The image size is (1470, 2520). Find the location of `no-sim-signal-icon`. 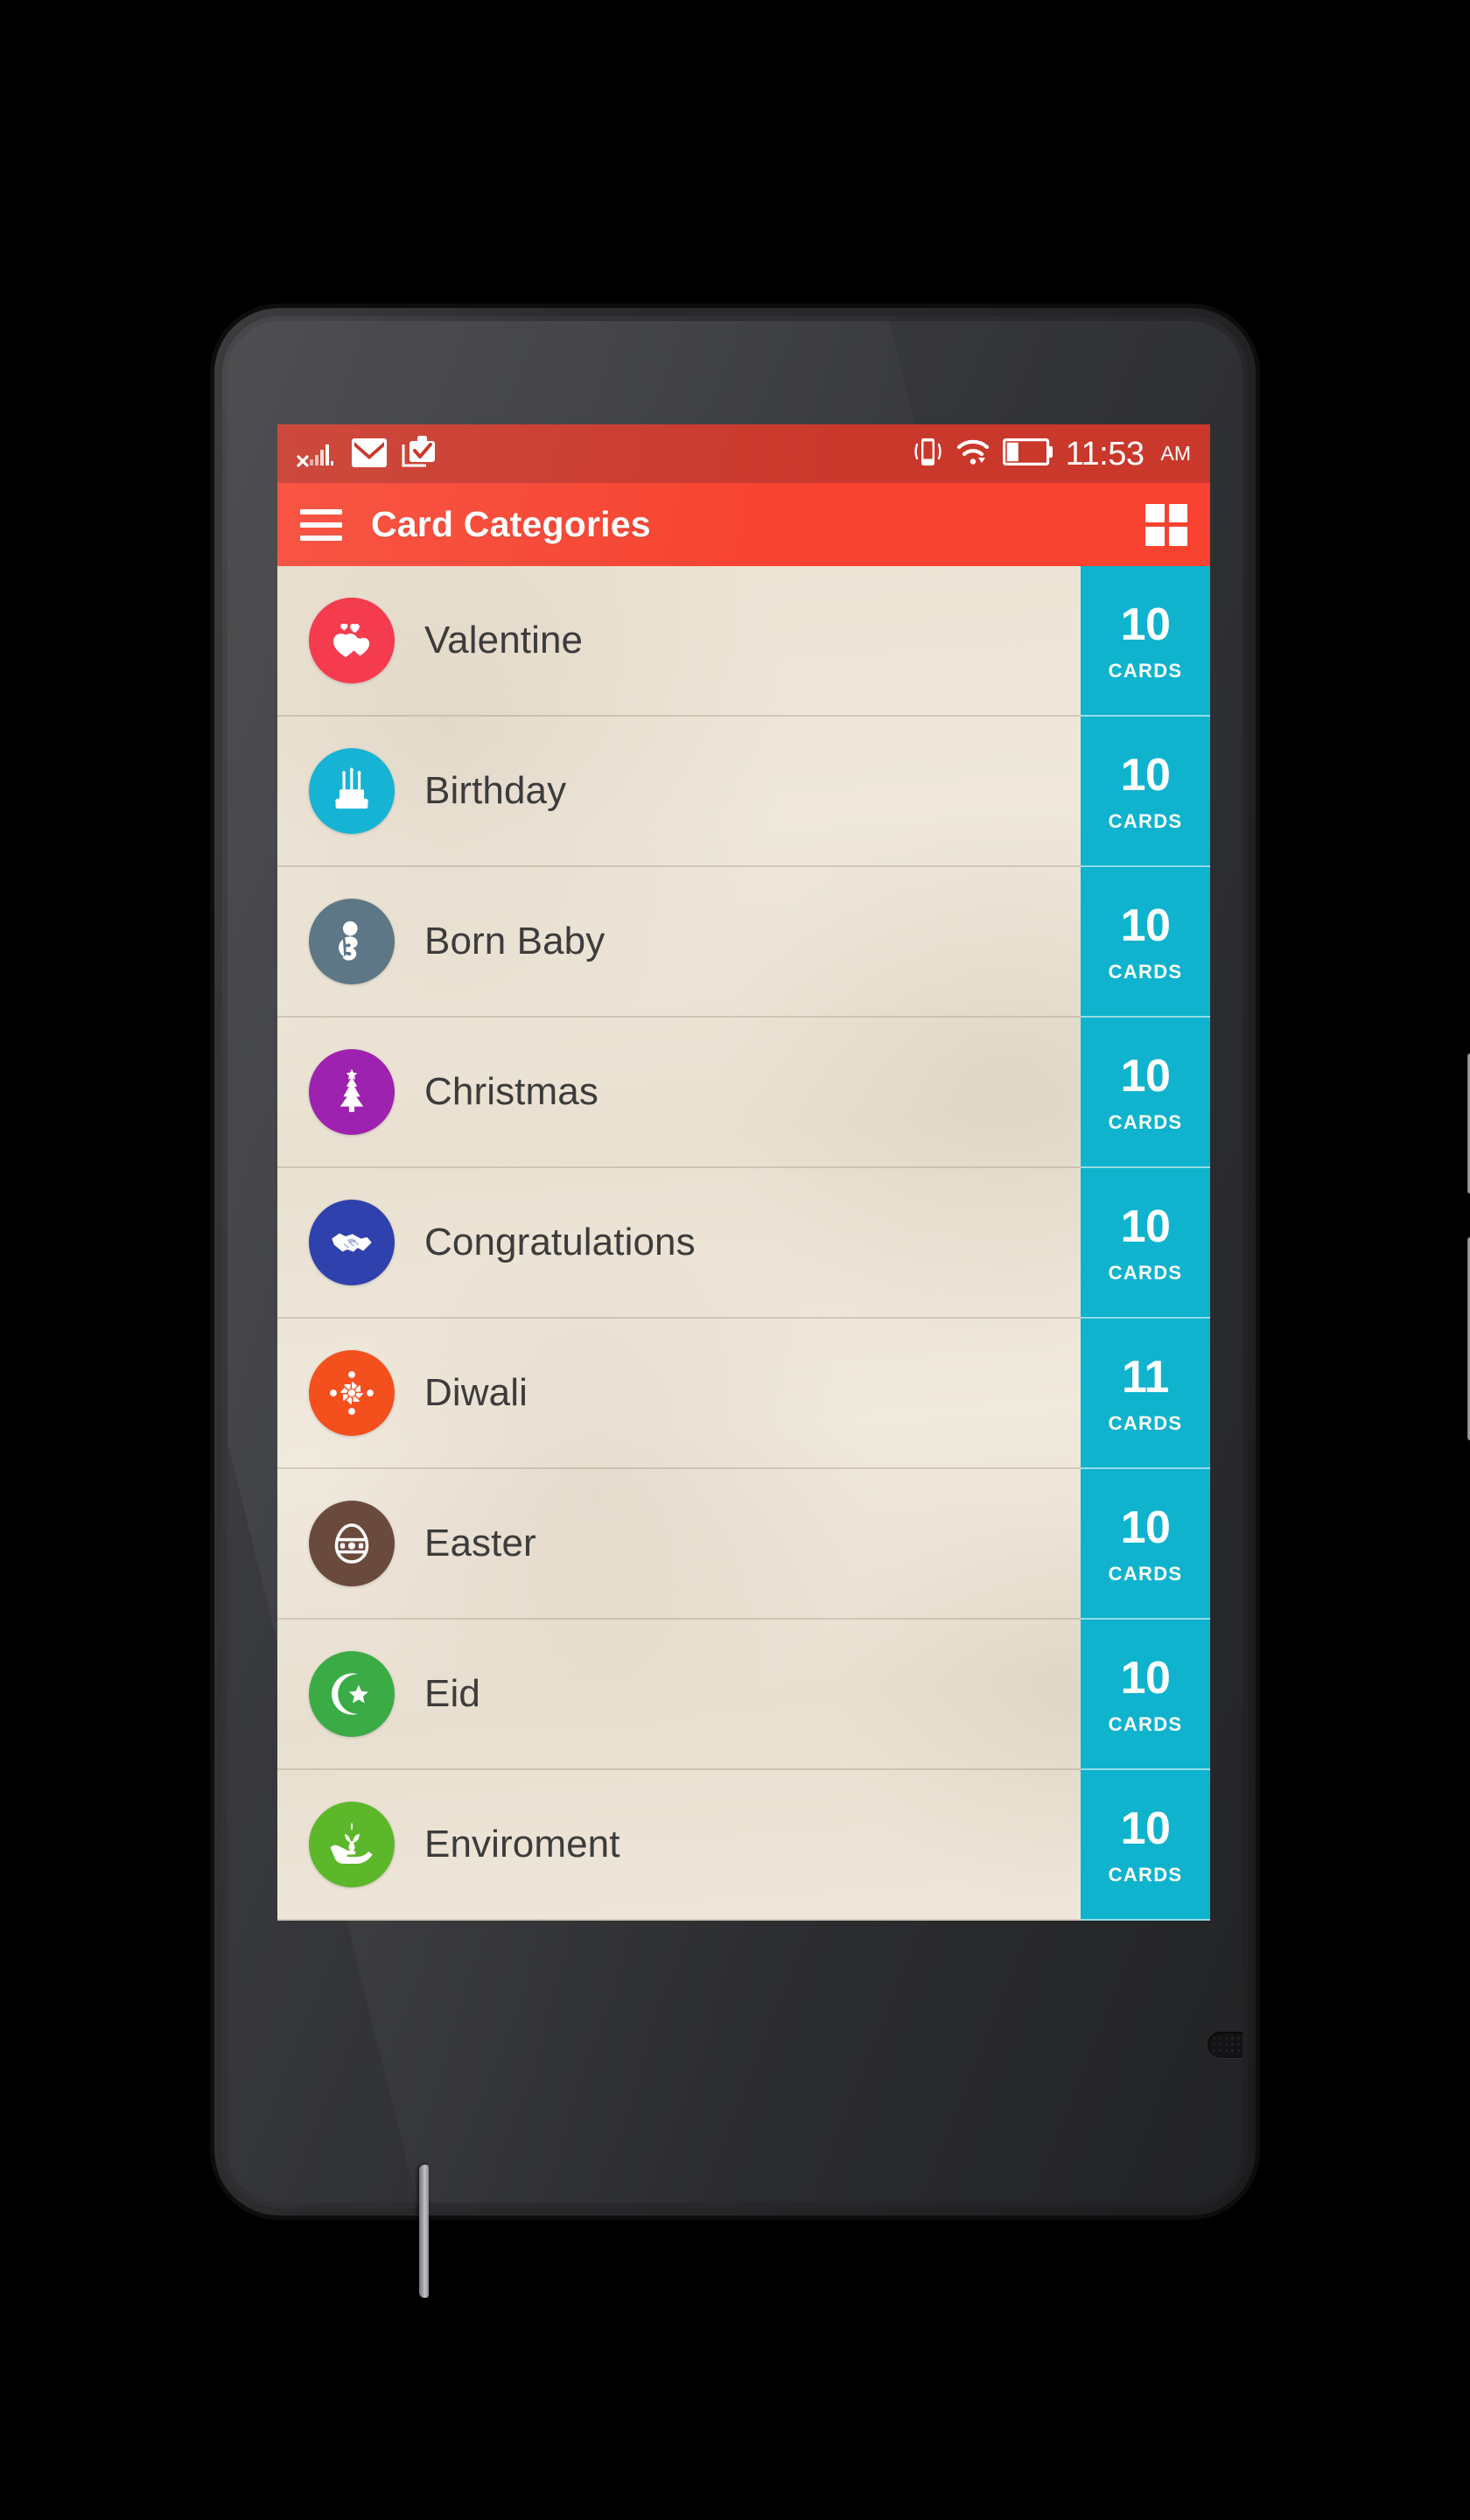

no-sim-signal-icon is located at coordinates (317, 454).